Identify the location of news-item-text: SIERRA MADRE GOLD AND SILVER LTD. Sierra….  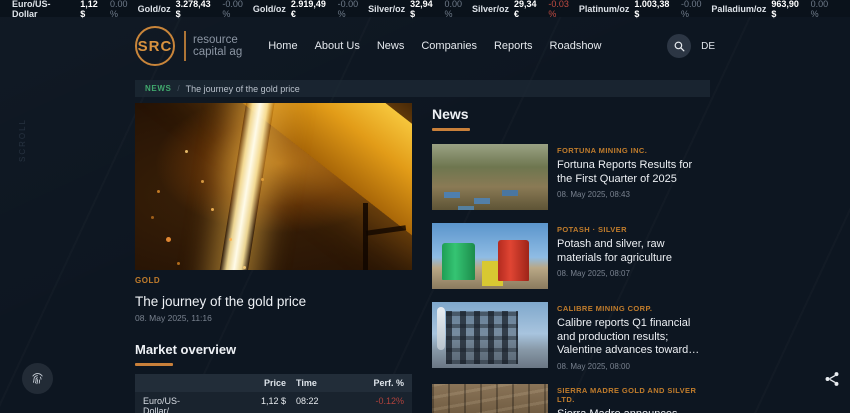
(633, 398).